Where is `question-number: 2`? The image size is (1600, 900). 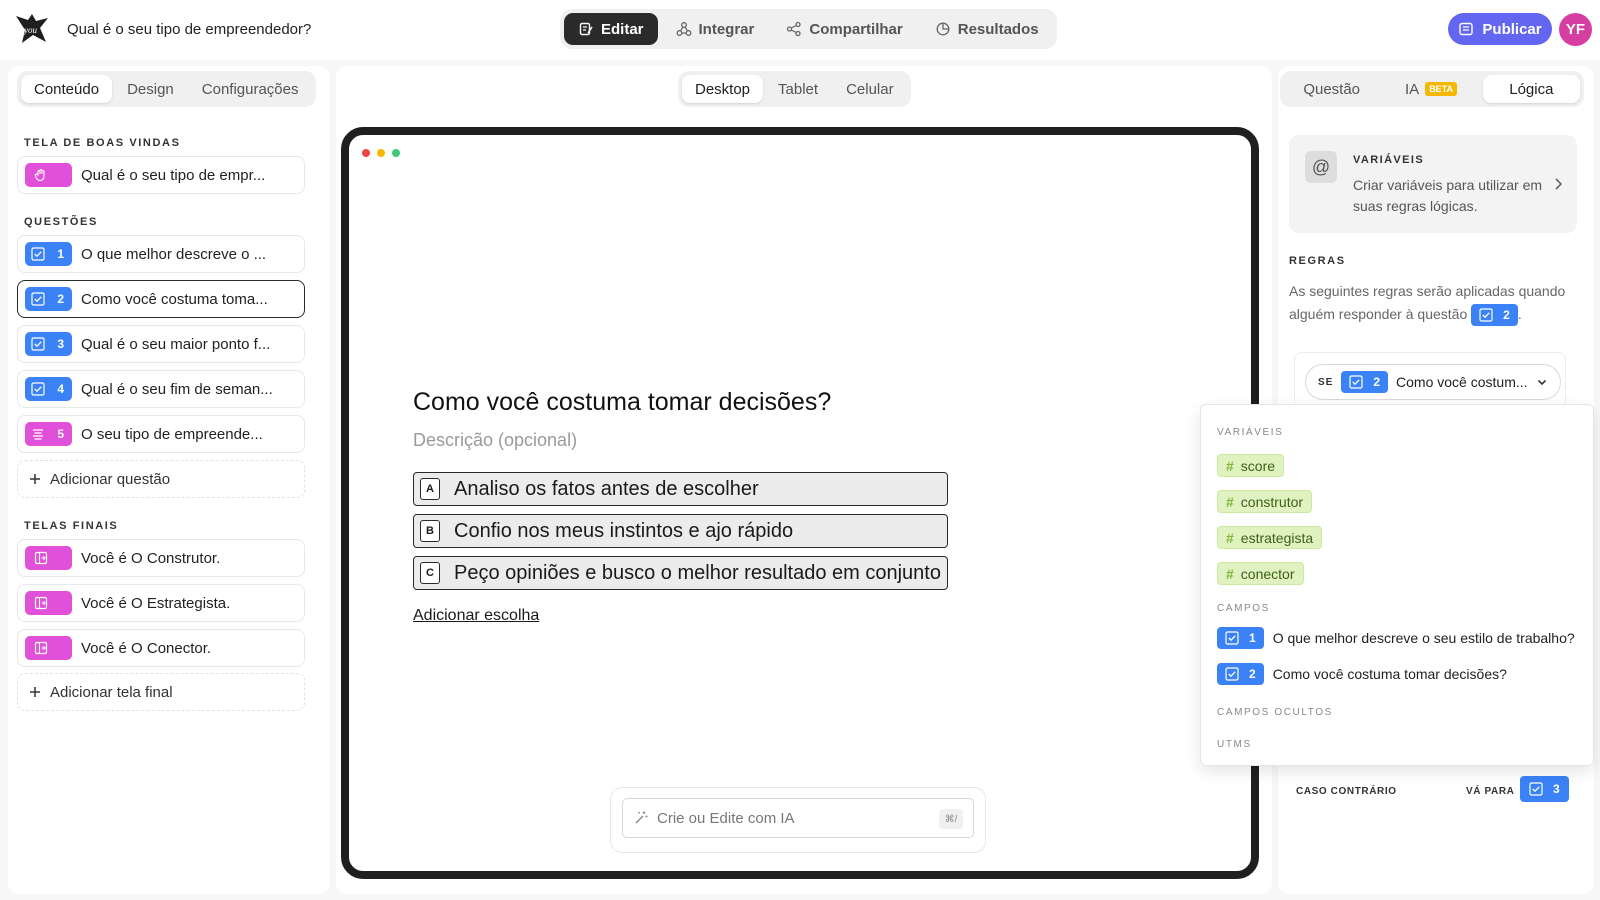 question-number: 2 is located at coordinates (60, 299).